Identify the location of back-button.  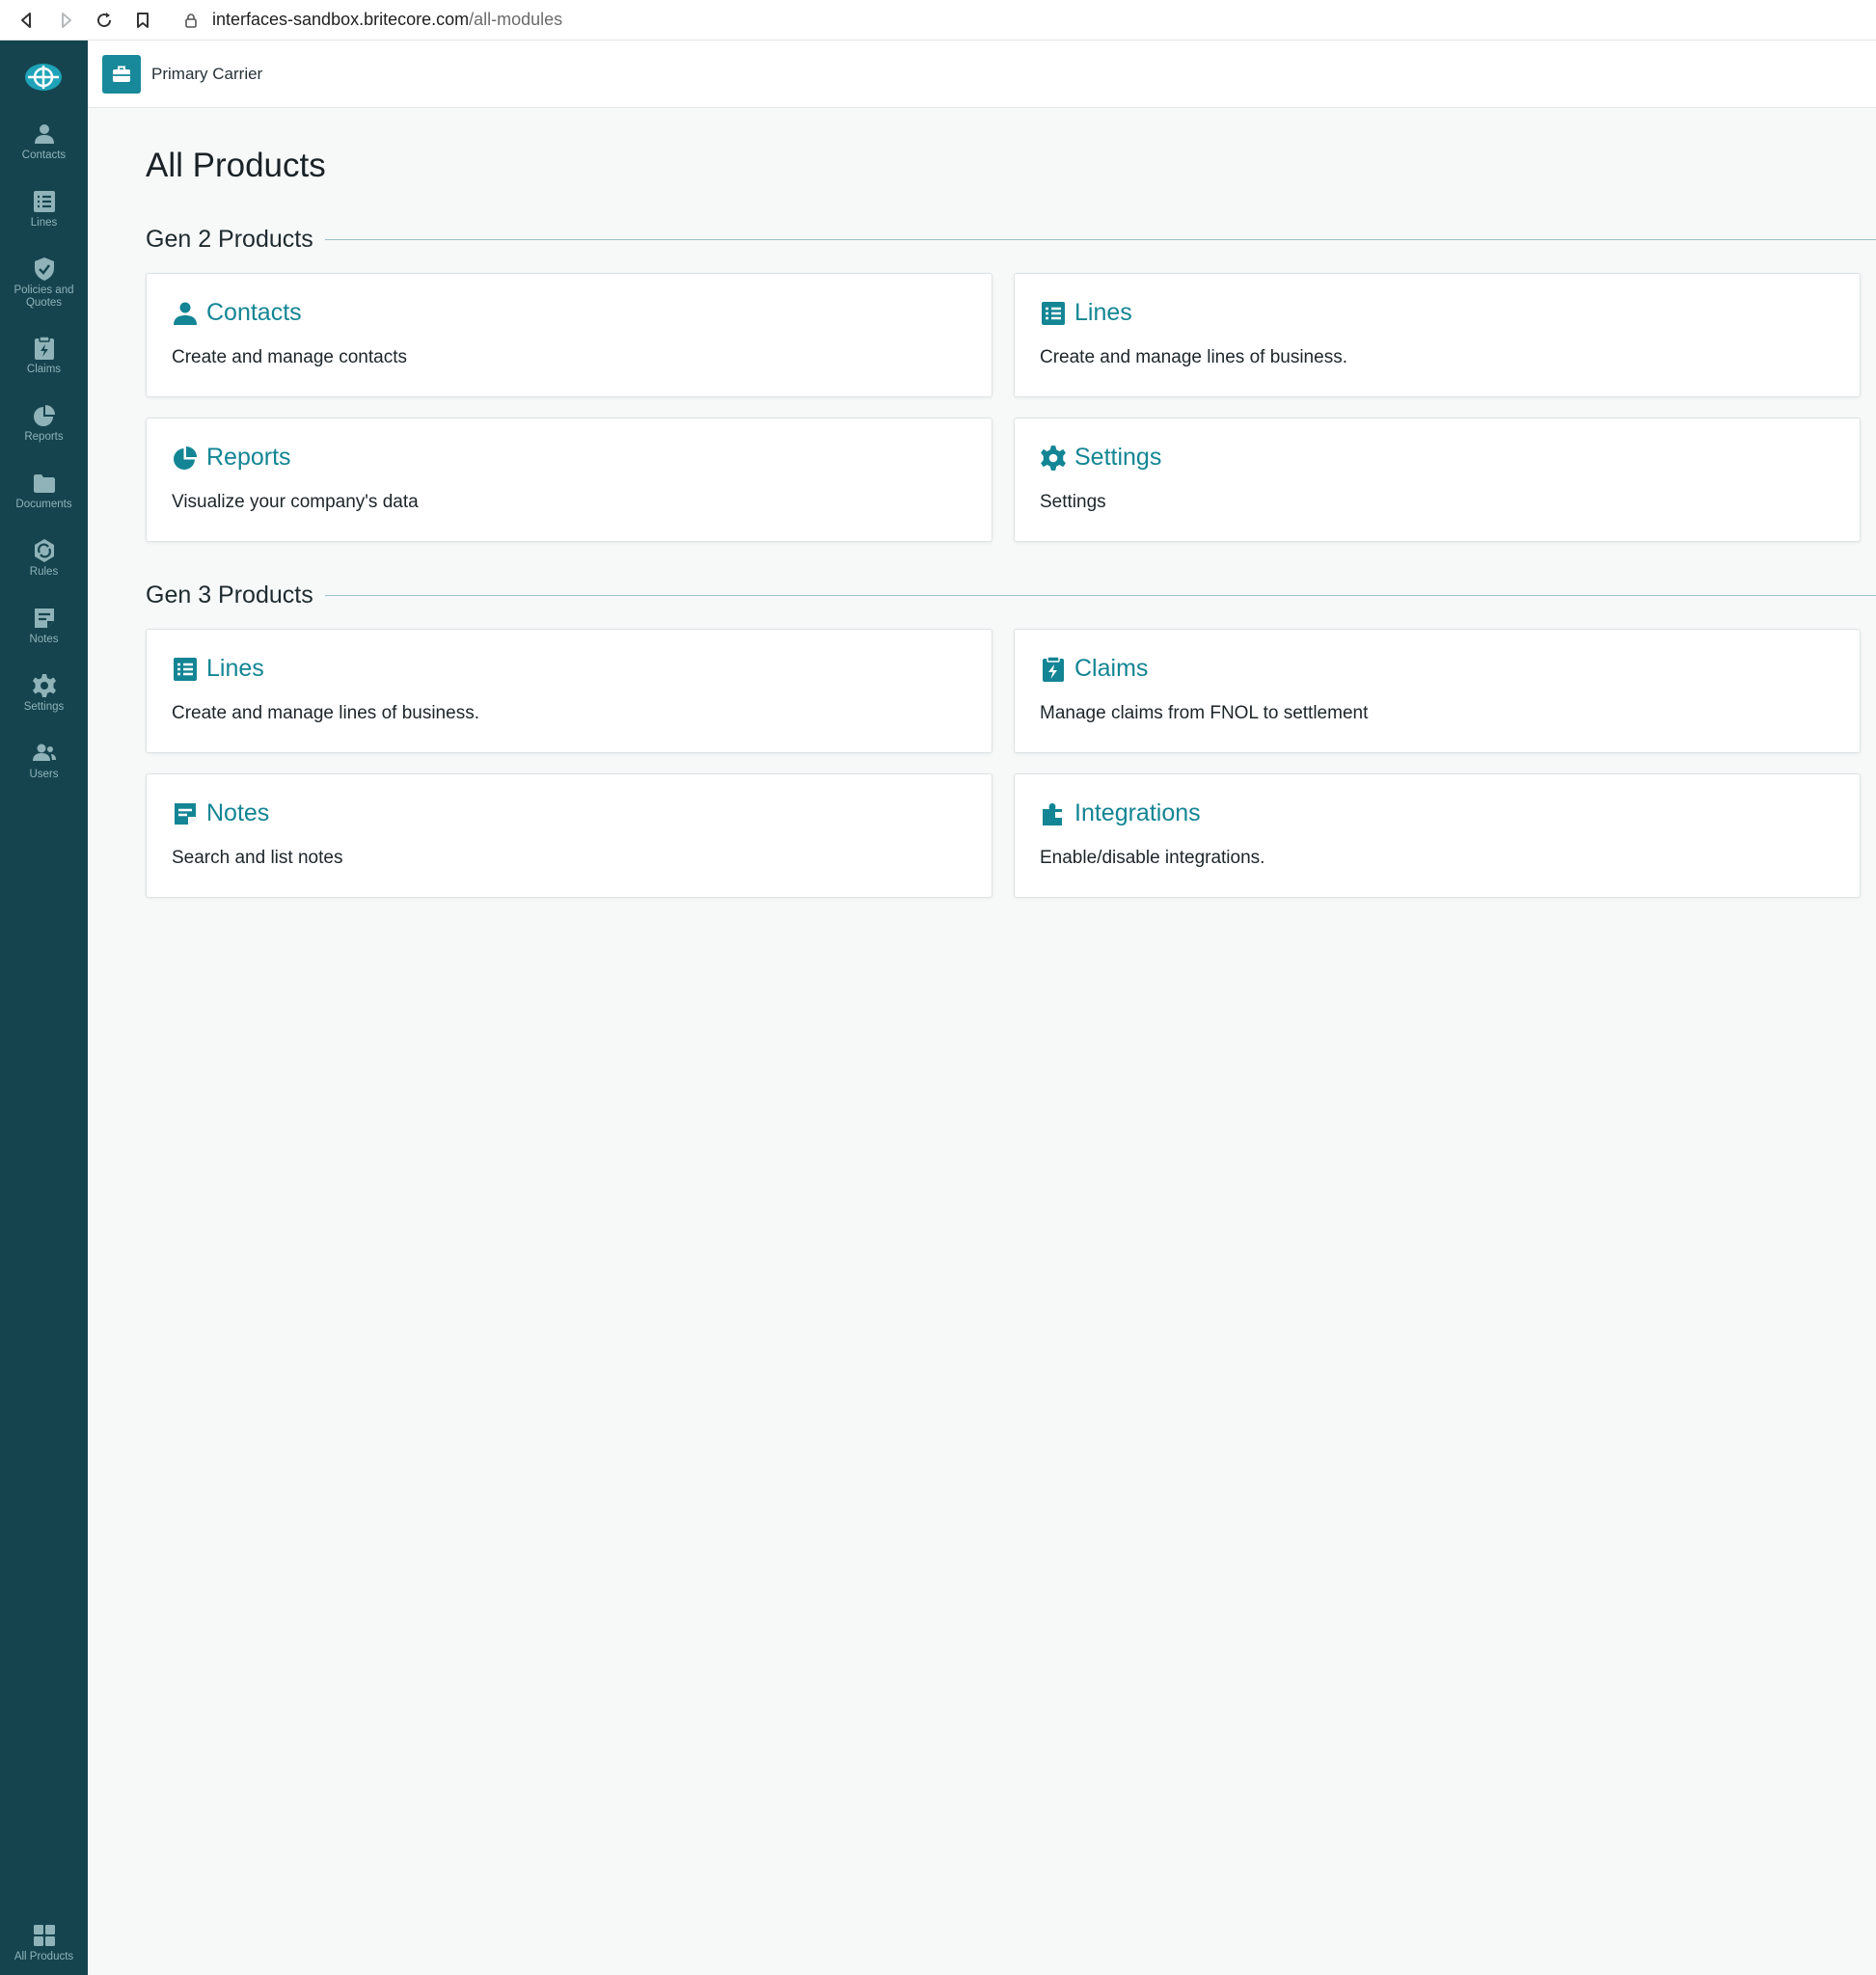
(27, 20).